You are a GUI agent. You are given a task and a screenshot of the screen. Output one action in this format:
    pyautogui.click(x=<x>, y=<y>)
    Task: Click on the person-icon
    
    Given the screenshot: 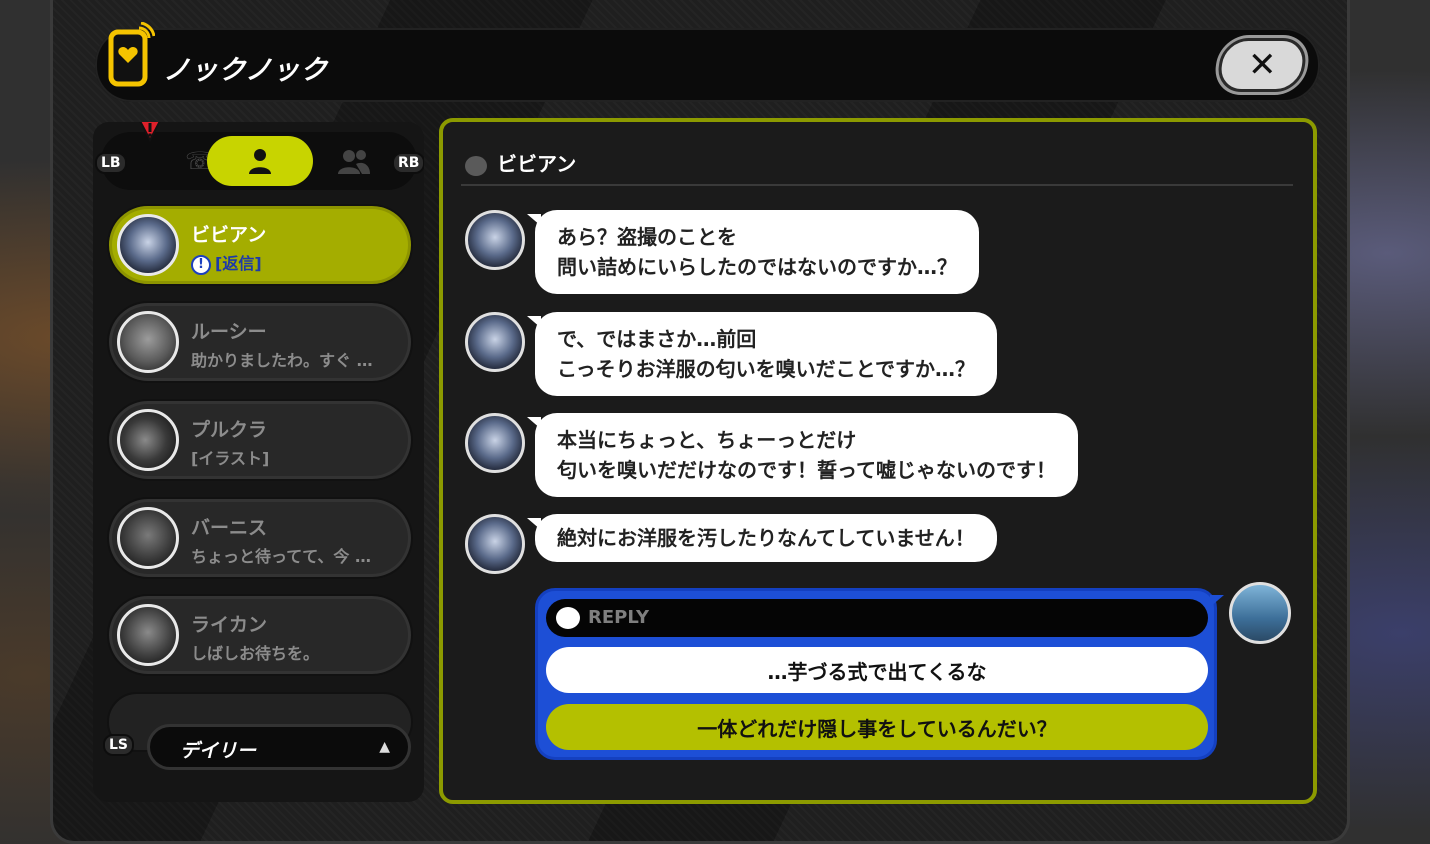 What is the action you would take?
    pyautogui.click(x=260, y=161)
    